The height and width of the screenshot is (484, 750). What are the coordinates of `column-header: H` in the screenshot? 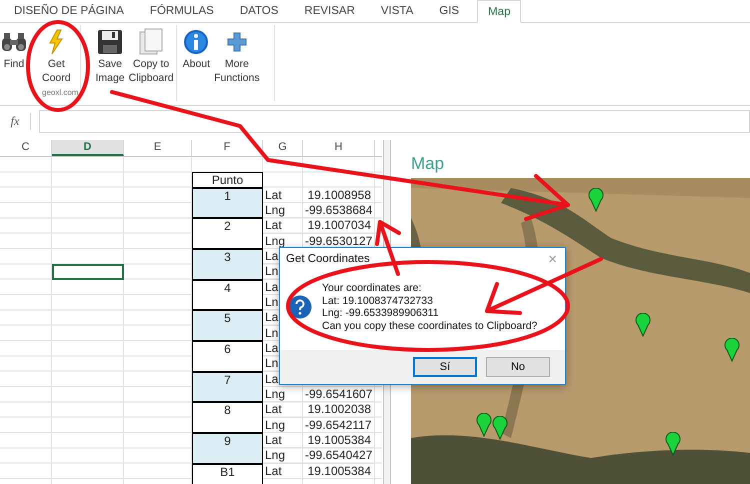 It's located at (339, 148).